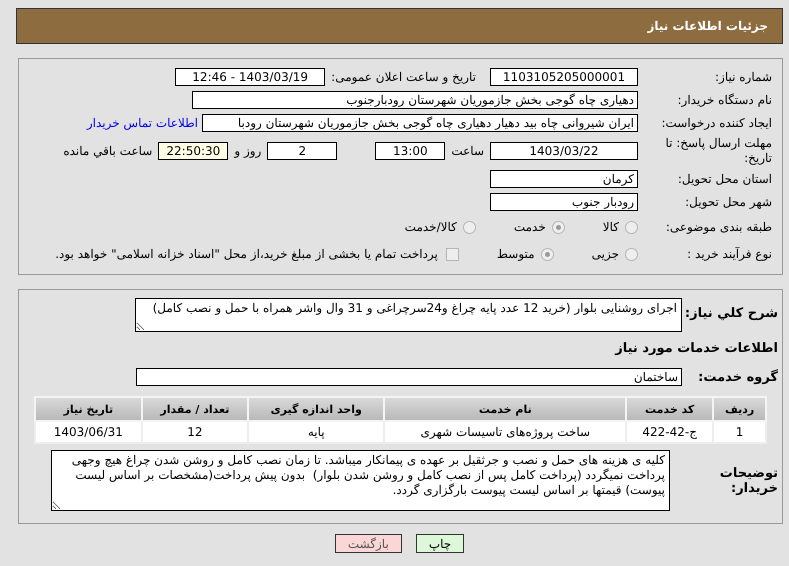  Describe the element at coordinates (250, 77) in the screenshot. I see `announce-date-field: 1403/03/19 - 12:46` at that location.